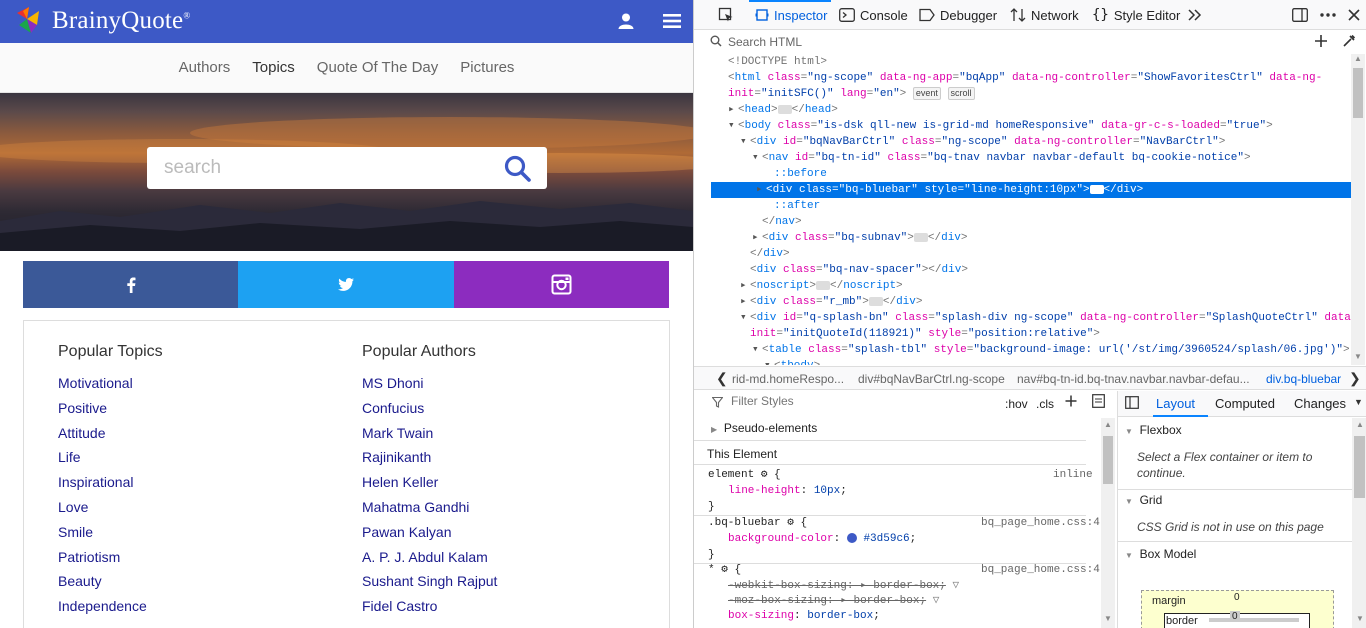 Image resolution: width=1366 pixels, height=628 pixels. Describe the element at coordinates (958, 15) in the screenshot. I see `tab-debugger: Debugger` at that location.